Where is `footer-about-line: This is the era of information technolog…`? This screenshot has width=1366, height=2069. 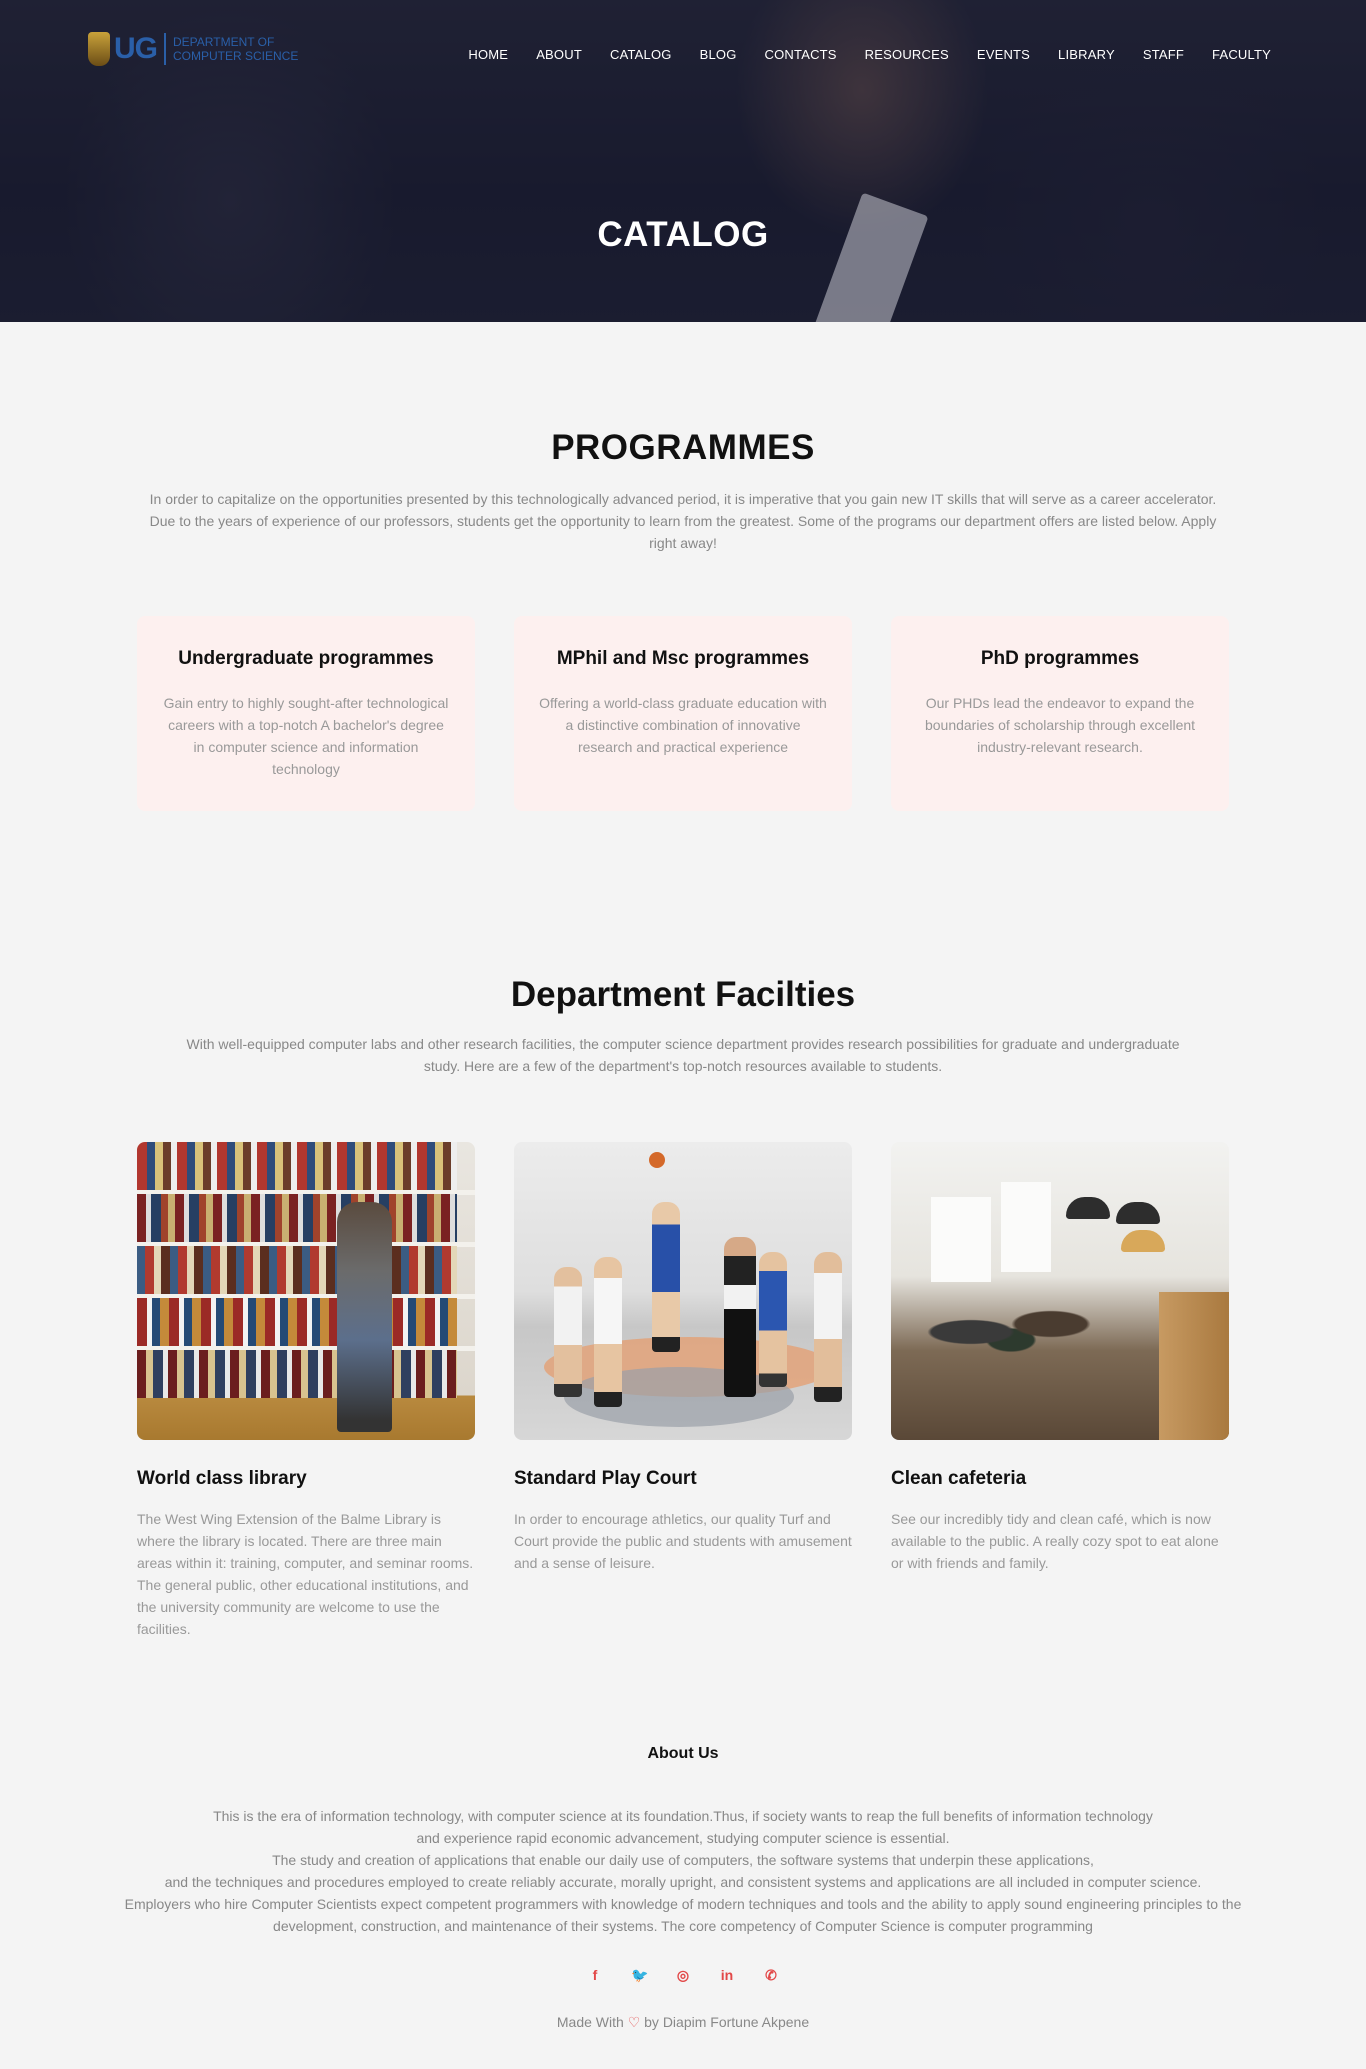 footer-about-line: This is the era of information technolog… is located at coordinates (683, 1816).